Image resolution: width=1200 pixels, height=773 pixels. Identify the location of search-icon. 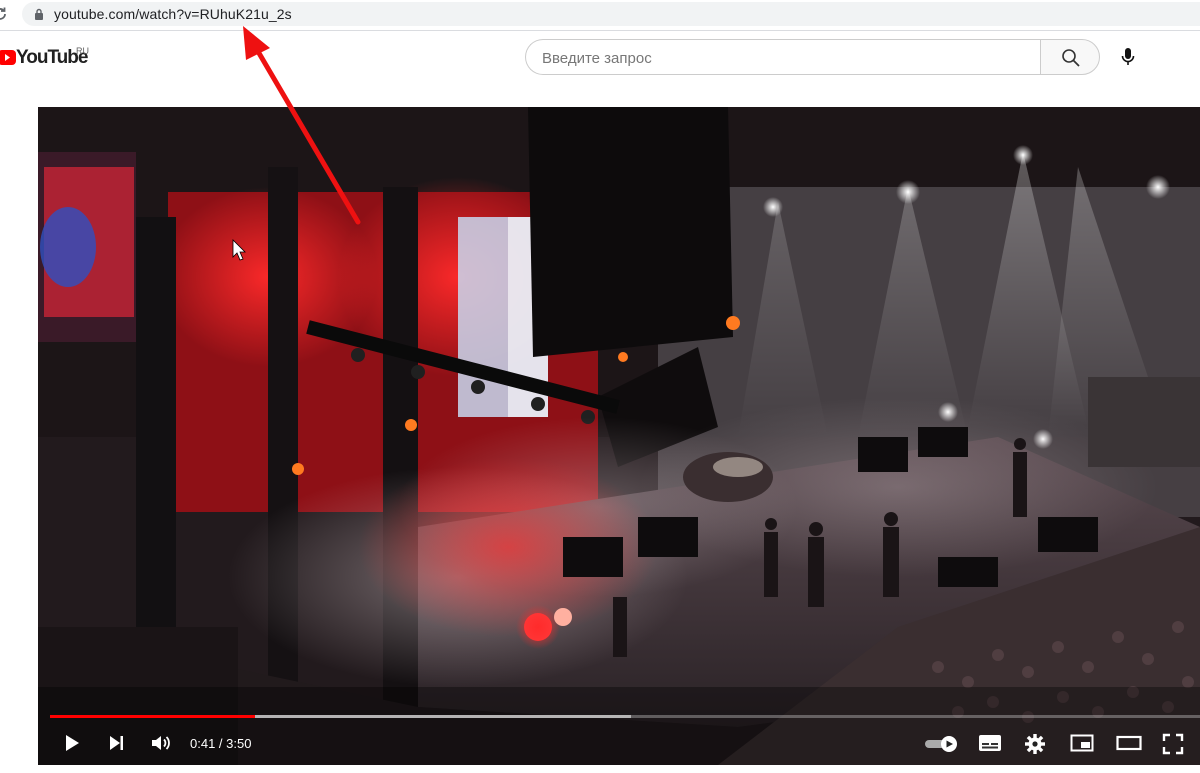
(1071, 58).